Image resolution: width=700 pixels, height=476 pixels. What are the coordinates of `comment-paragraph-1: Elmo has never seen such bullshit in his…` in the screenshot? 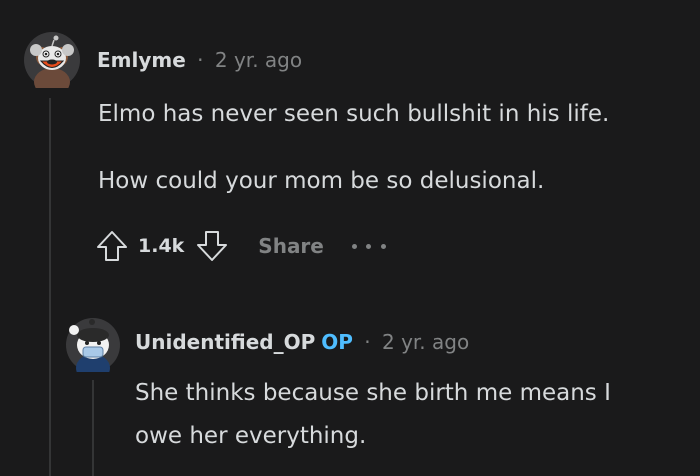 It's located at (354, 114).